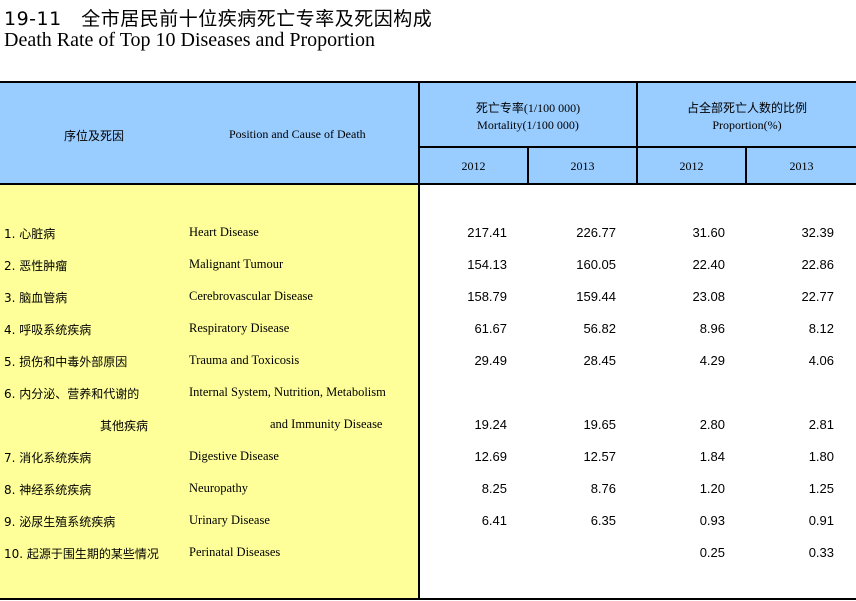 The height and width of the screenshot is (601, 856). Describe the element at coordinates (297, 134) in the screenshot. I see `header-cause-en: Position and Cause of Death` at that location.